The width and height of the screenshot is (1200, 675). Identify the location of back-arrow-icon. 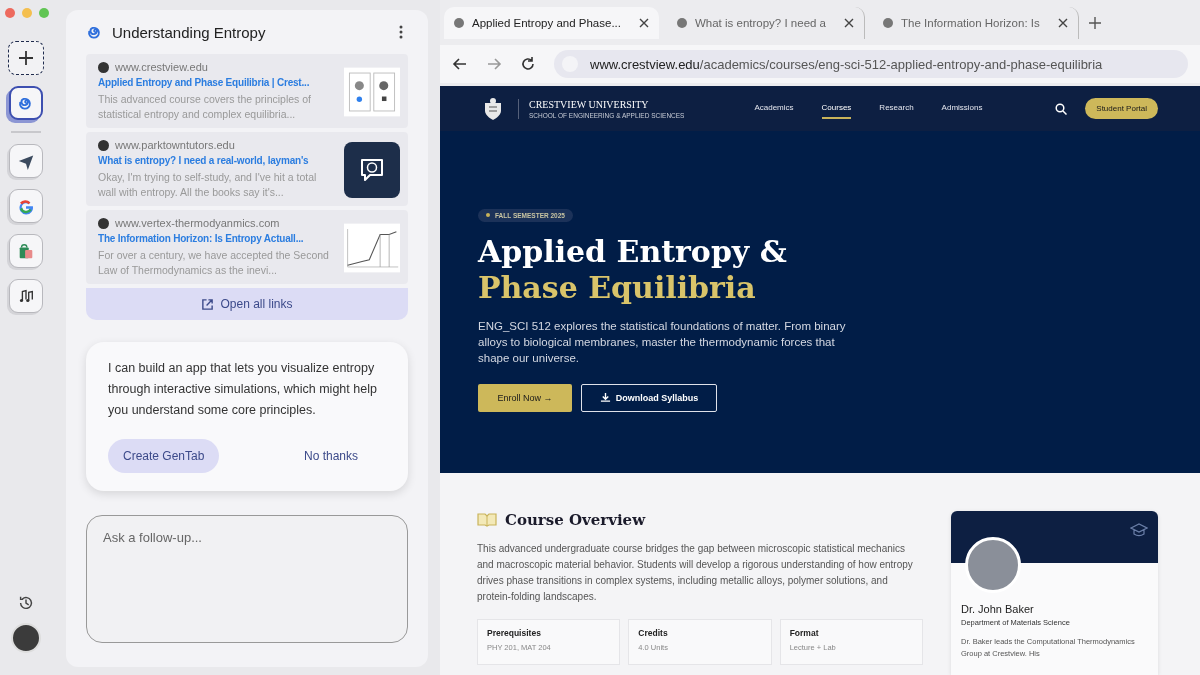
(460, 64).